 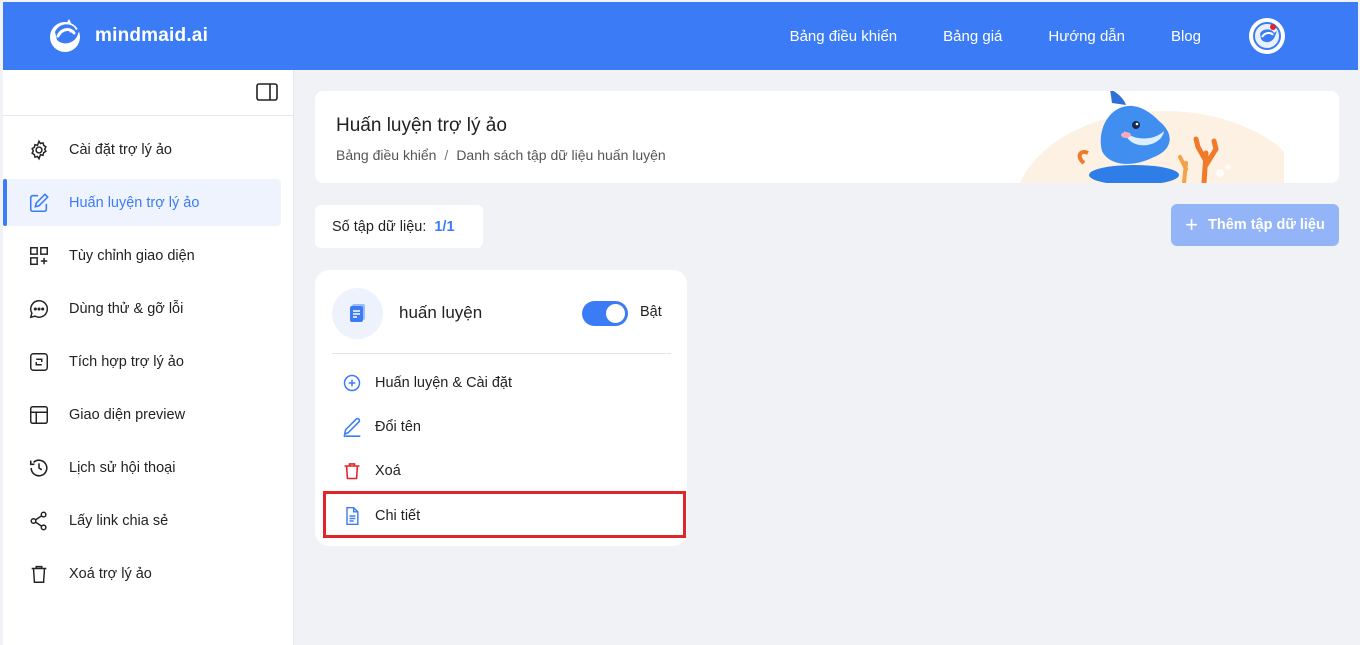 What do you see at coordinates (561, 155) in the screenshot?
I see `breadcrumb-dataset-list: Danh sách tập dữ liệu huấn luyện` at bounding box center [561, 155].